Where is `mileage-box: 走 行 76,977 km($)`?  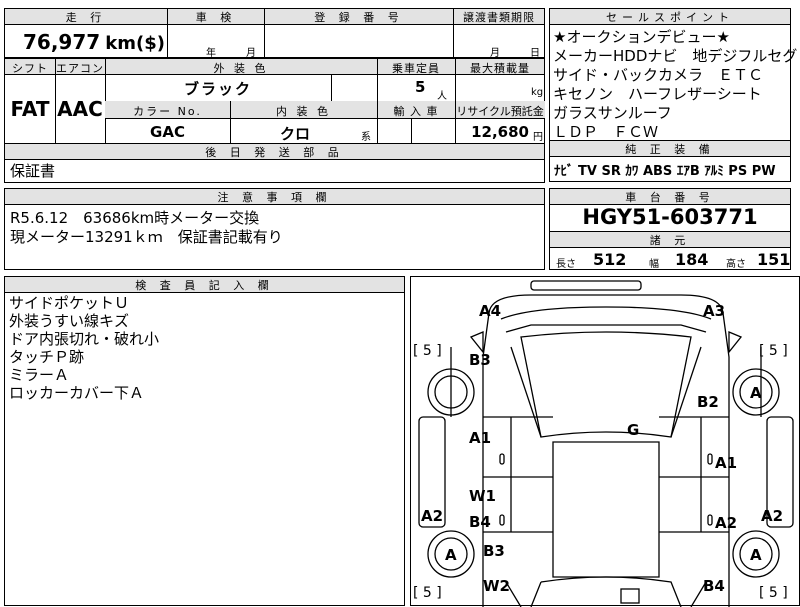
mileage-box: 走 行 76,977 km($) is located at coordinates (86, 33).